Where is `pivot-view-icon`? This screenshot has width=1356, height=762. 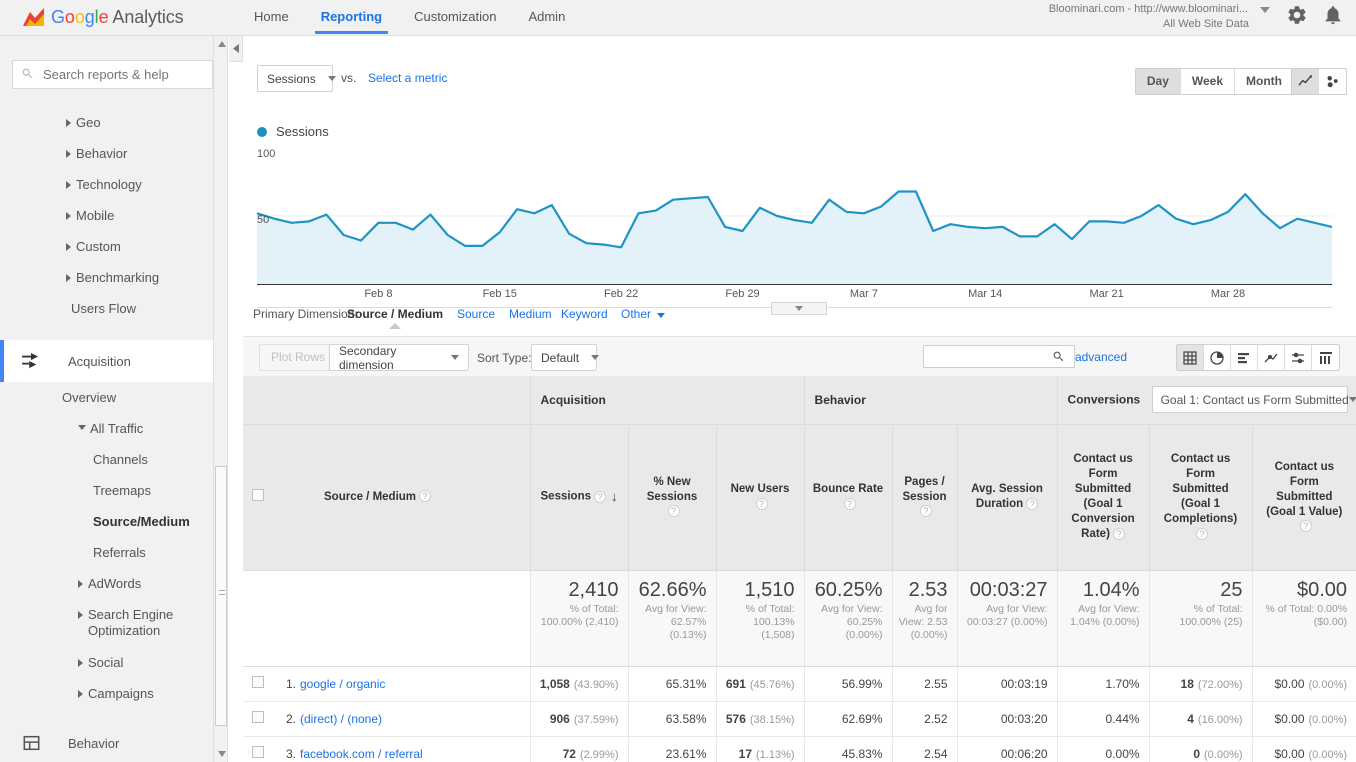 pivot-view-icon is located at coordinates (1325, 357).